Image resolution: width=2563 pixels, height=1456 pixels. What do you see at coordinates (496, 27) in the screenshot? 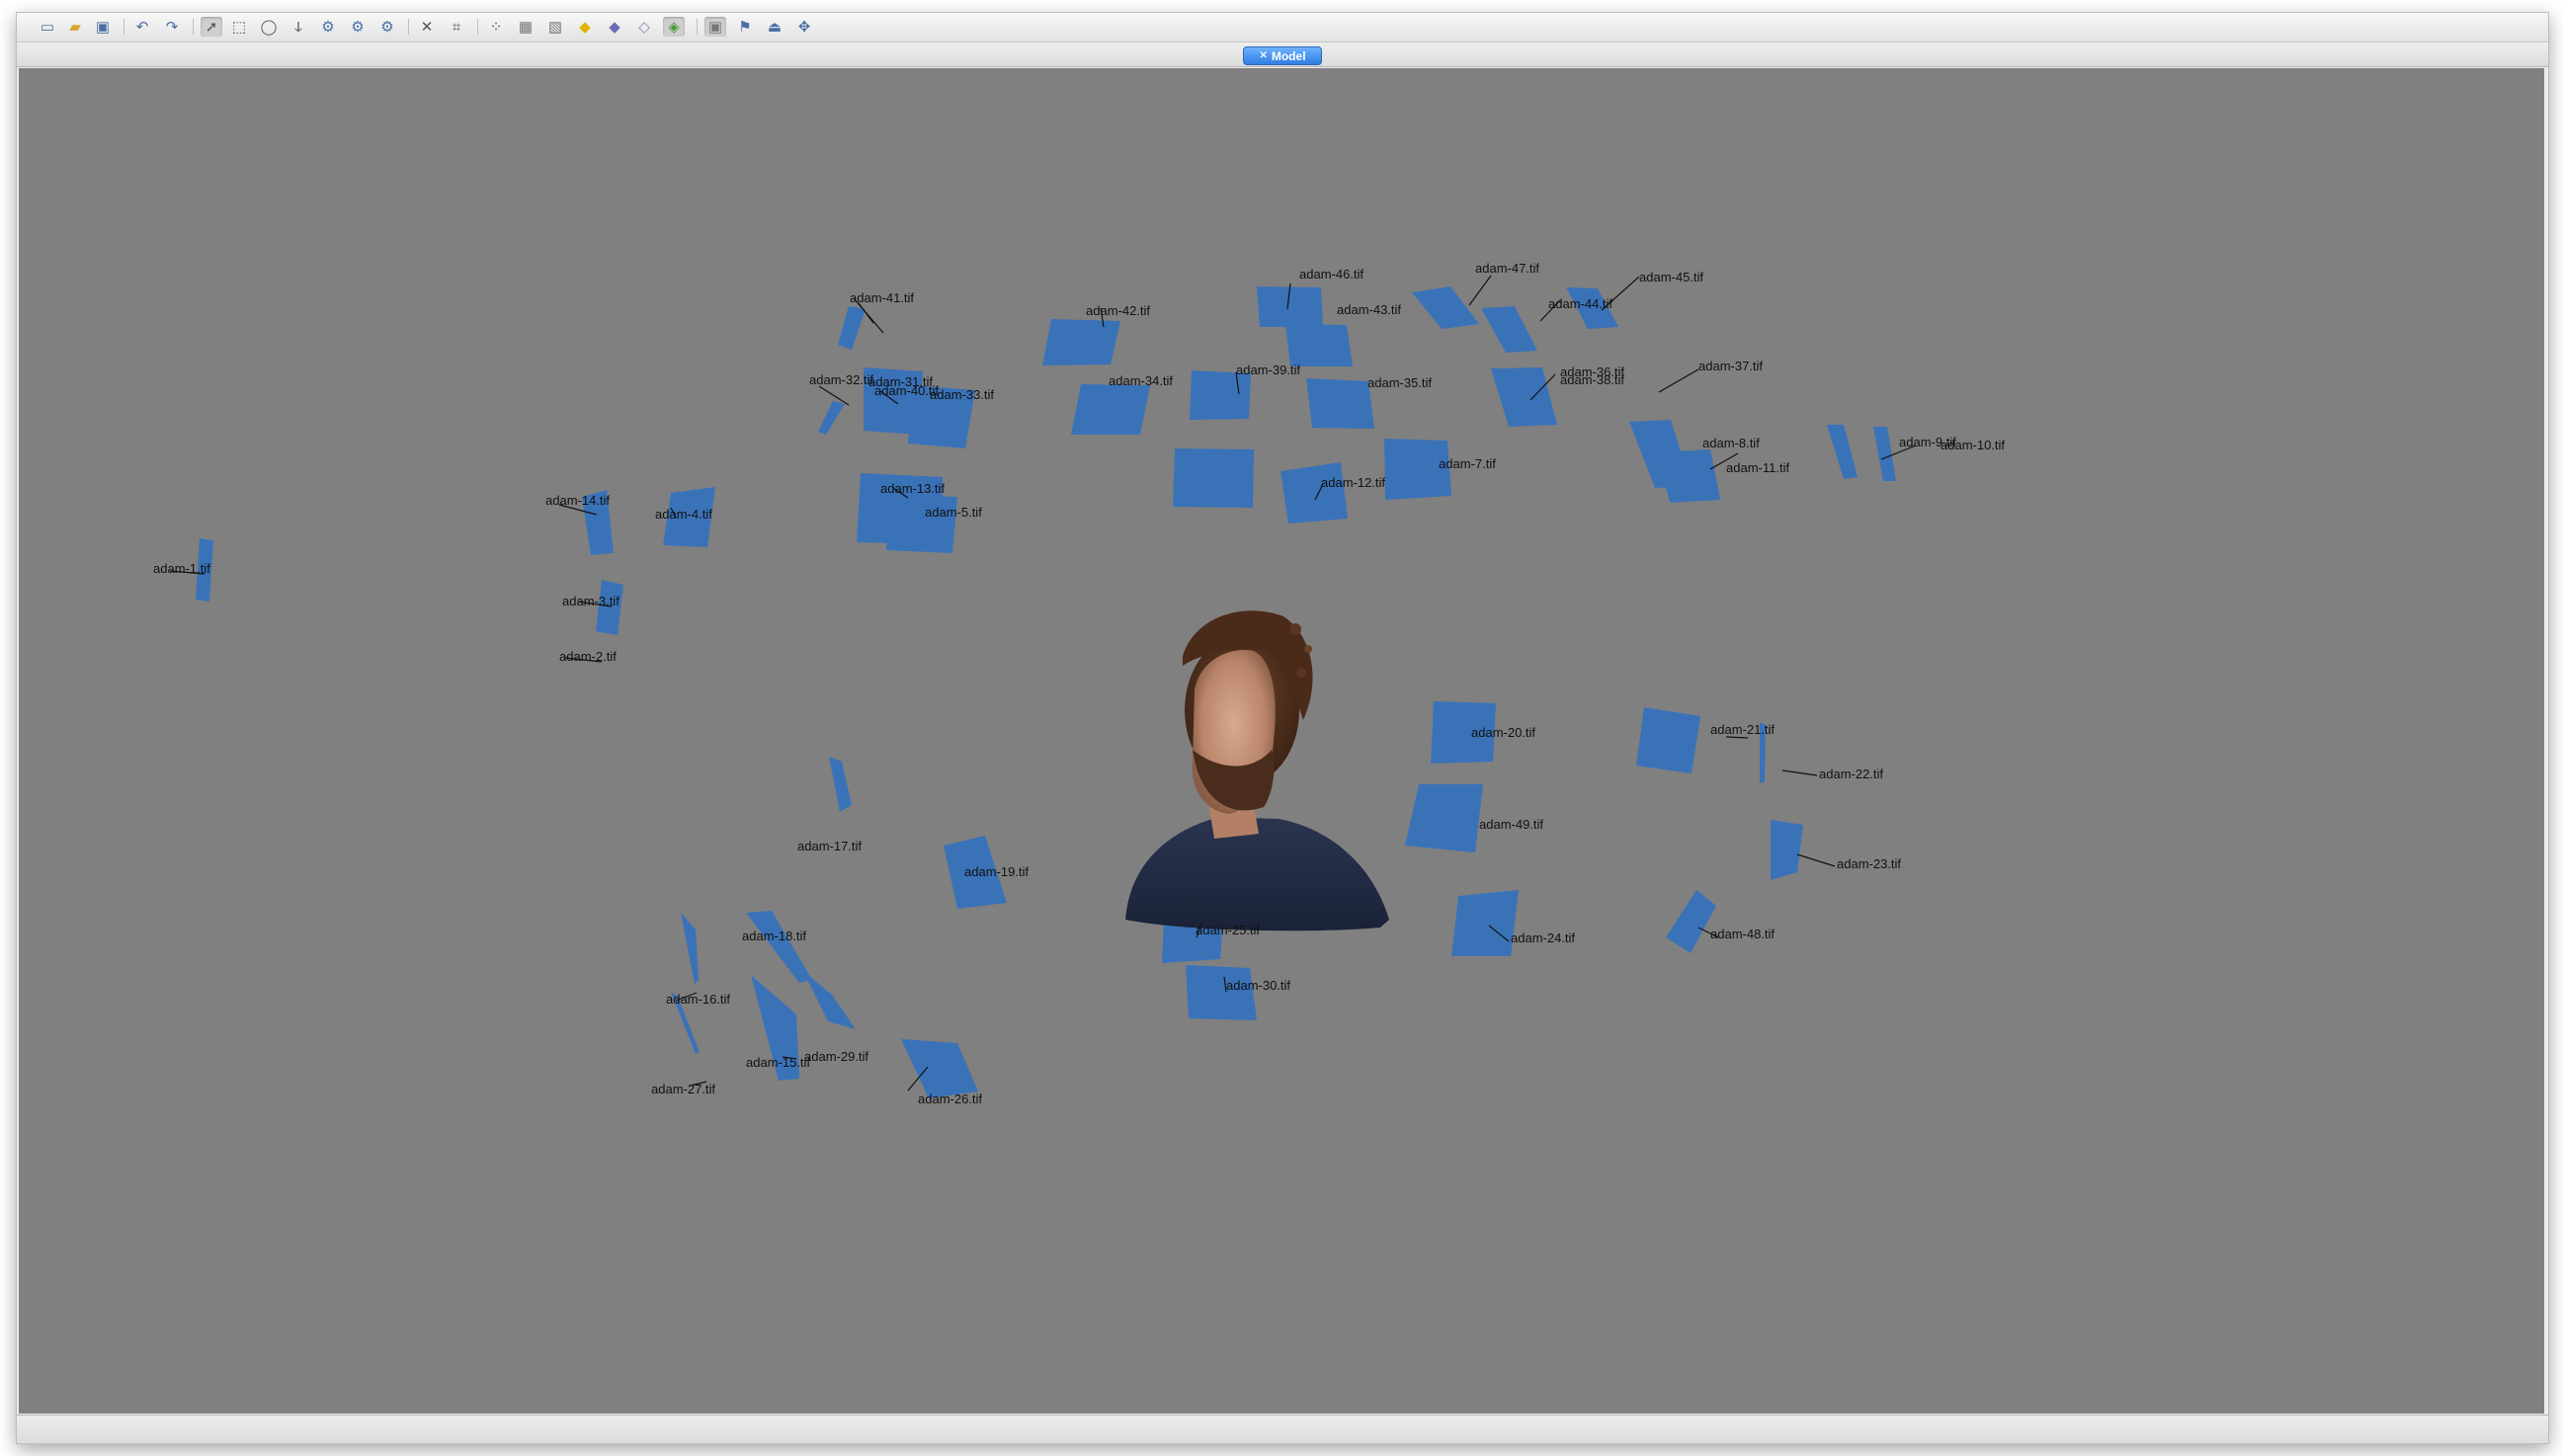
I see `dense-cloud-icon: ⁘` at bounding box center [496, 27].